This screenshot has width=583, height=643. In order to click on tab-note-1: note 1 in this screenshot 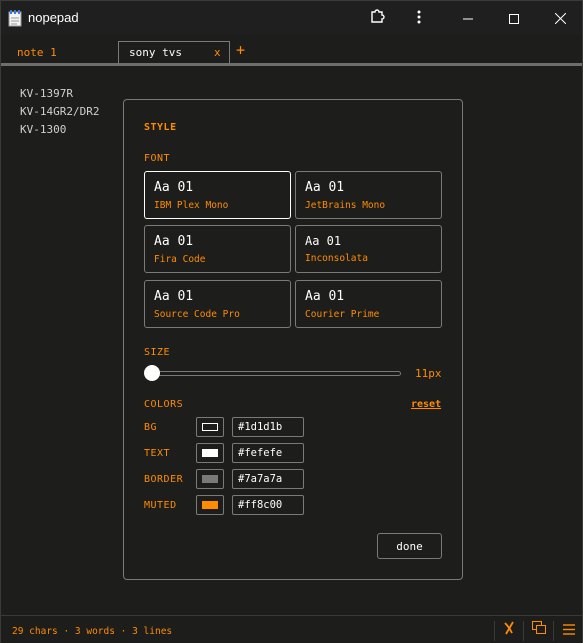, I will do `click(37, 53)`.